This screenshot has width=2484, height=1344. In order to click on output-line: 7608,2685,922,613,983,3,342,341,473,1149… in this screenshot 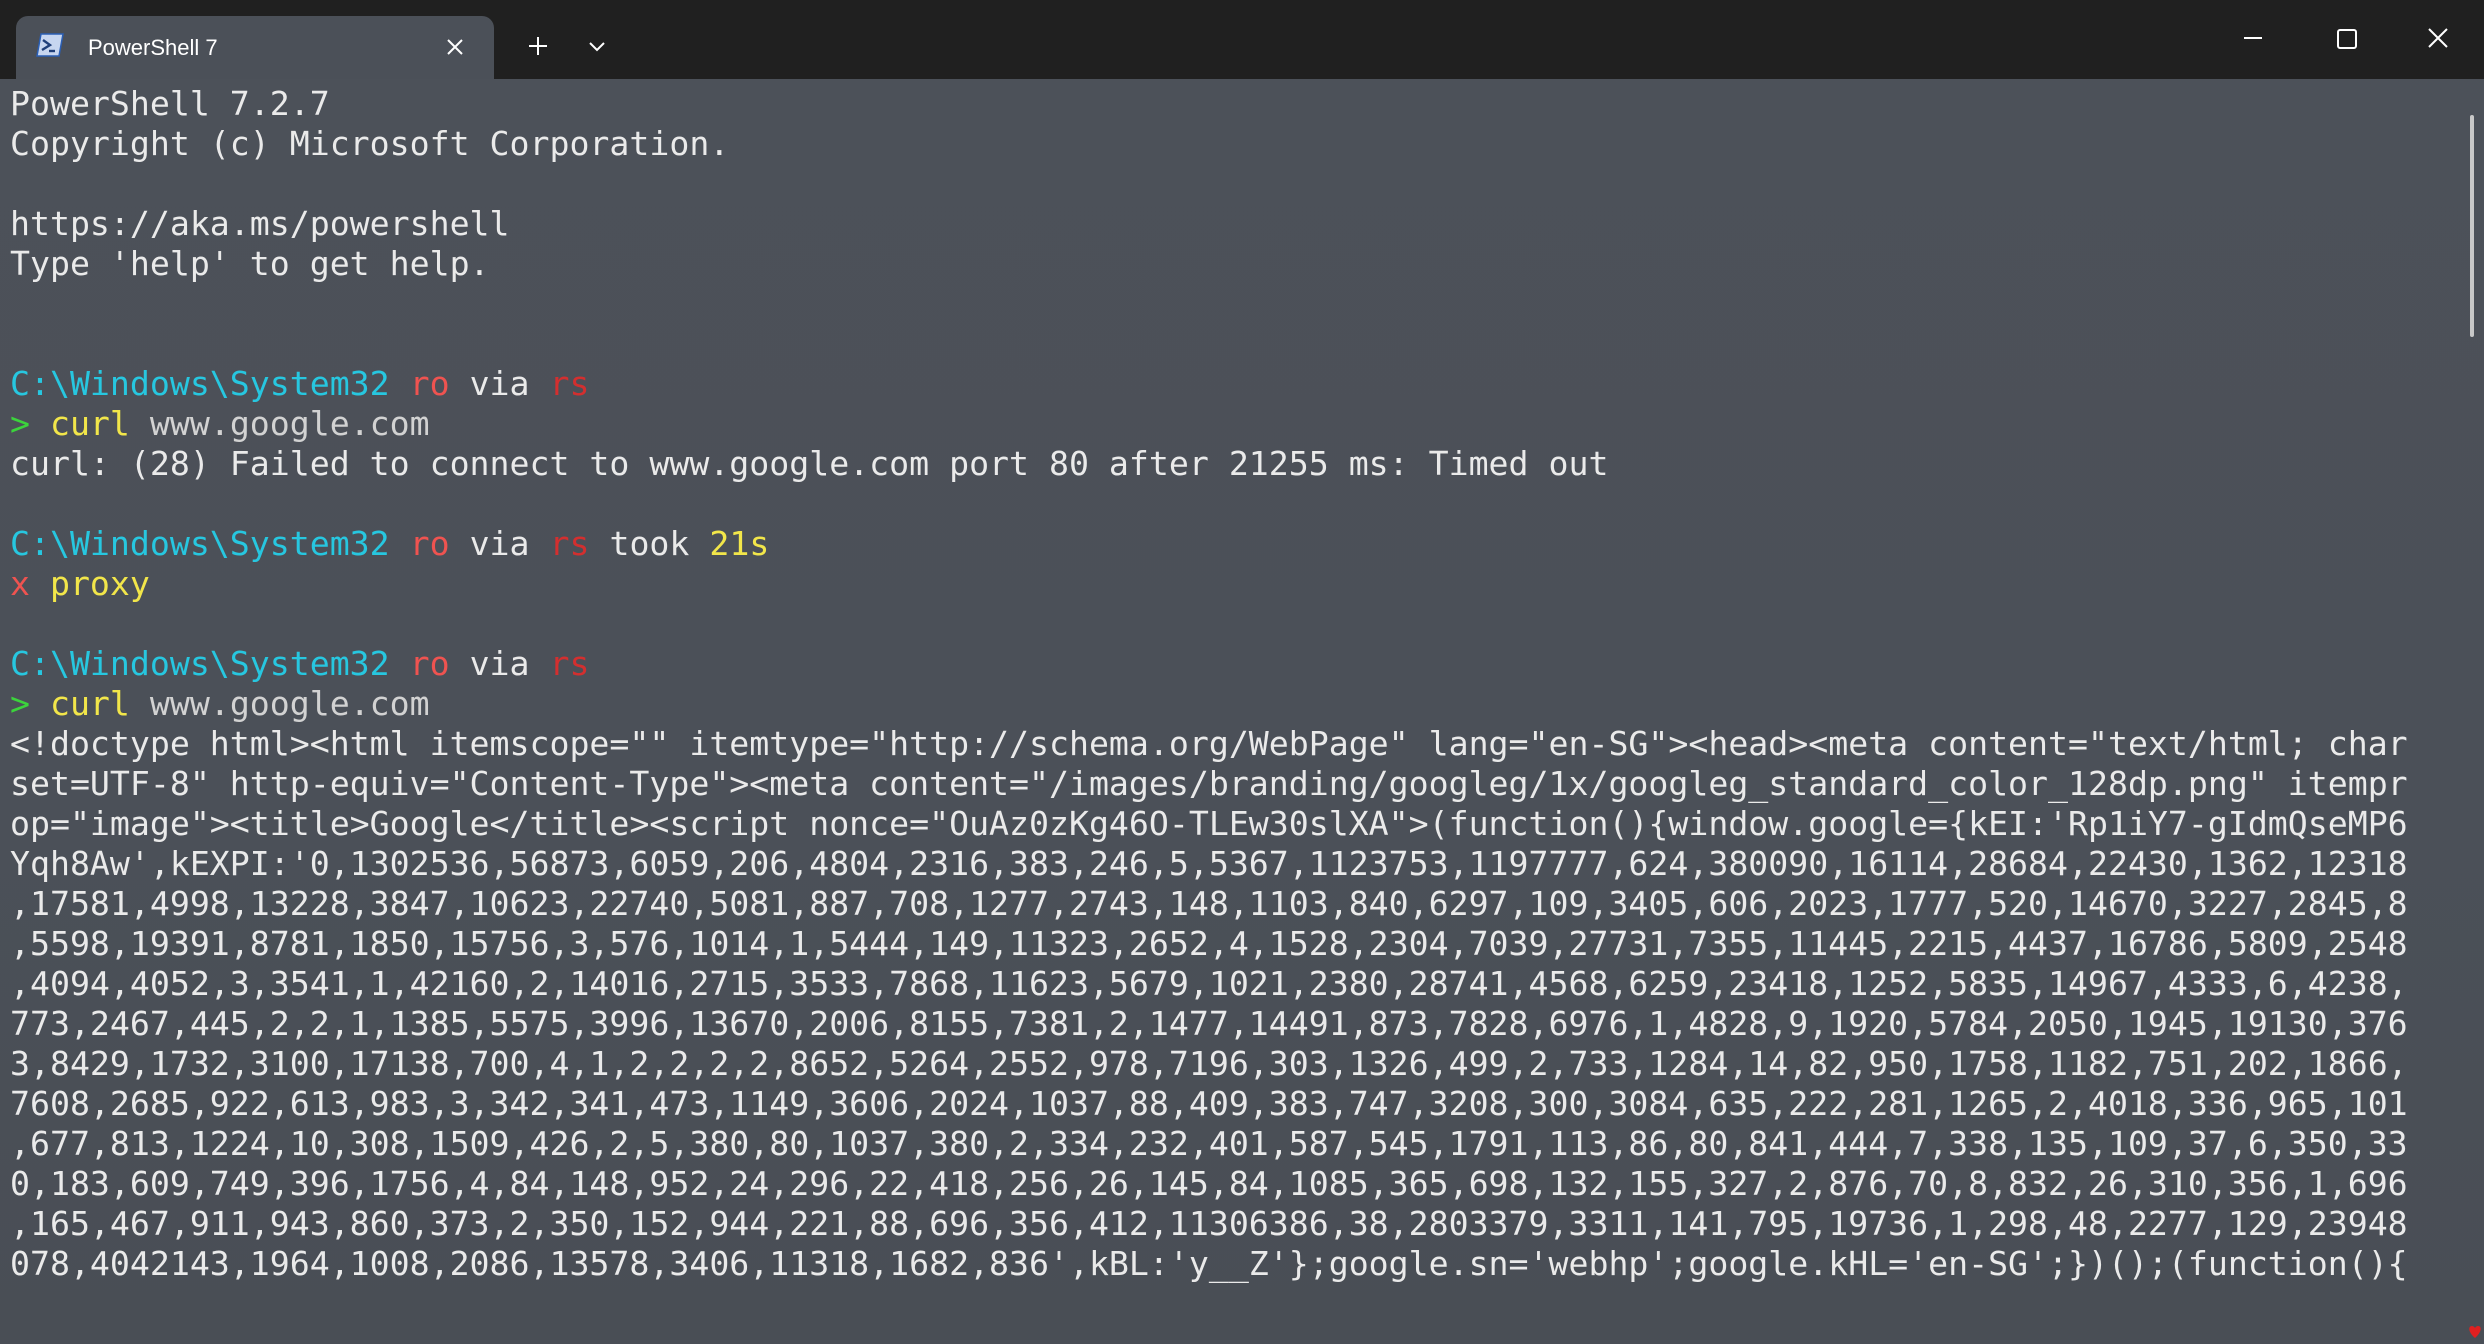, I will do `click(1209, 1103)`.